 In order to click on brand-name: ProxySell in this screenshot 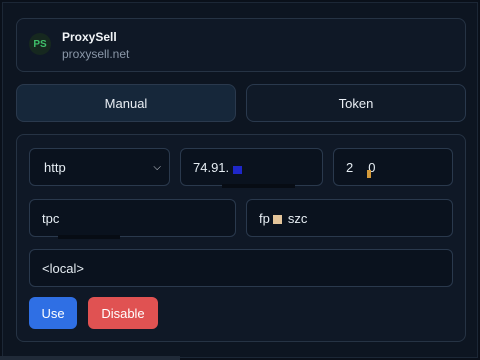, I will do `click(89, 37)`.